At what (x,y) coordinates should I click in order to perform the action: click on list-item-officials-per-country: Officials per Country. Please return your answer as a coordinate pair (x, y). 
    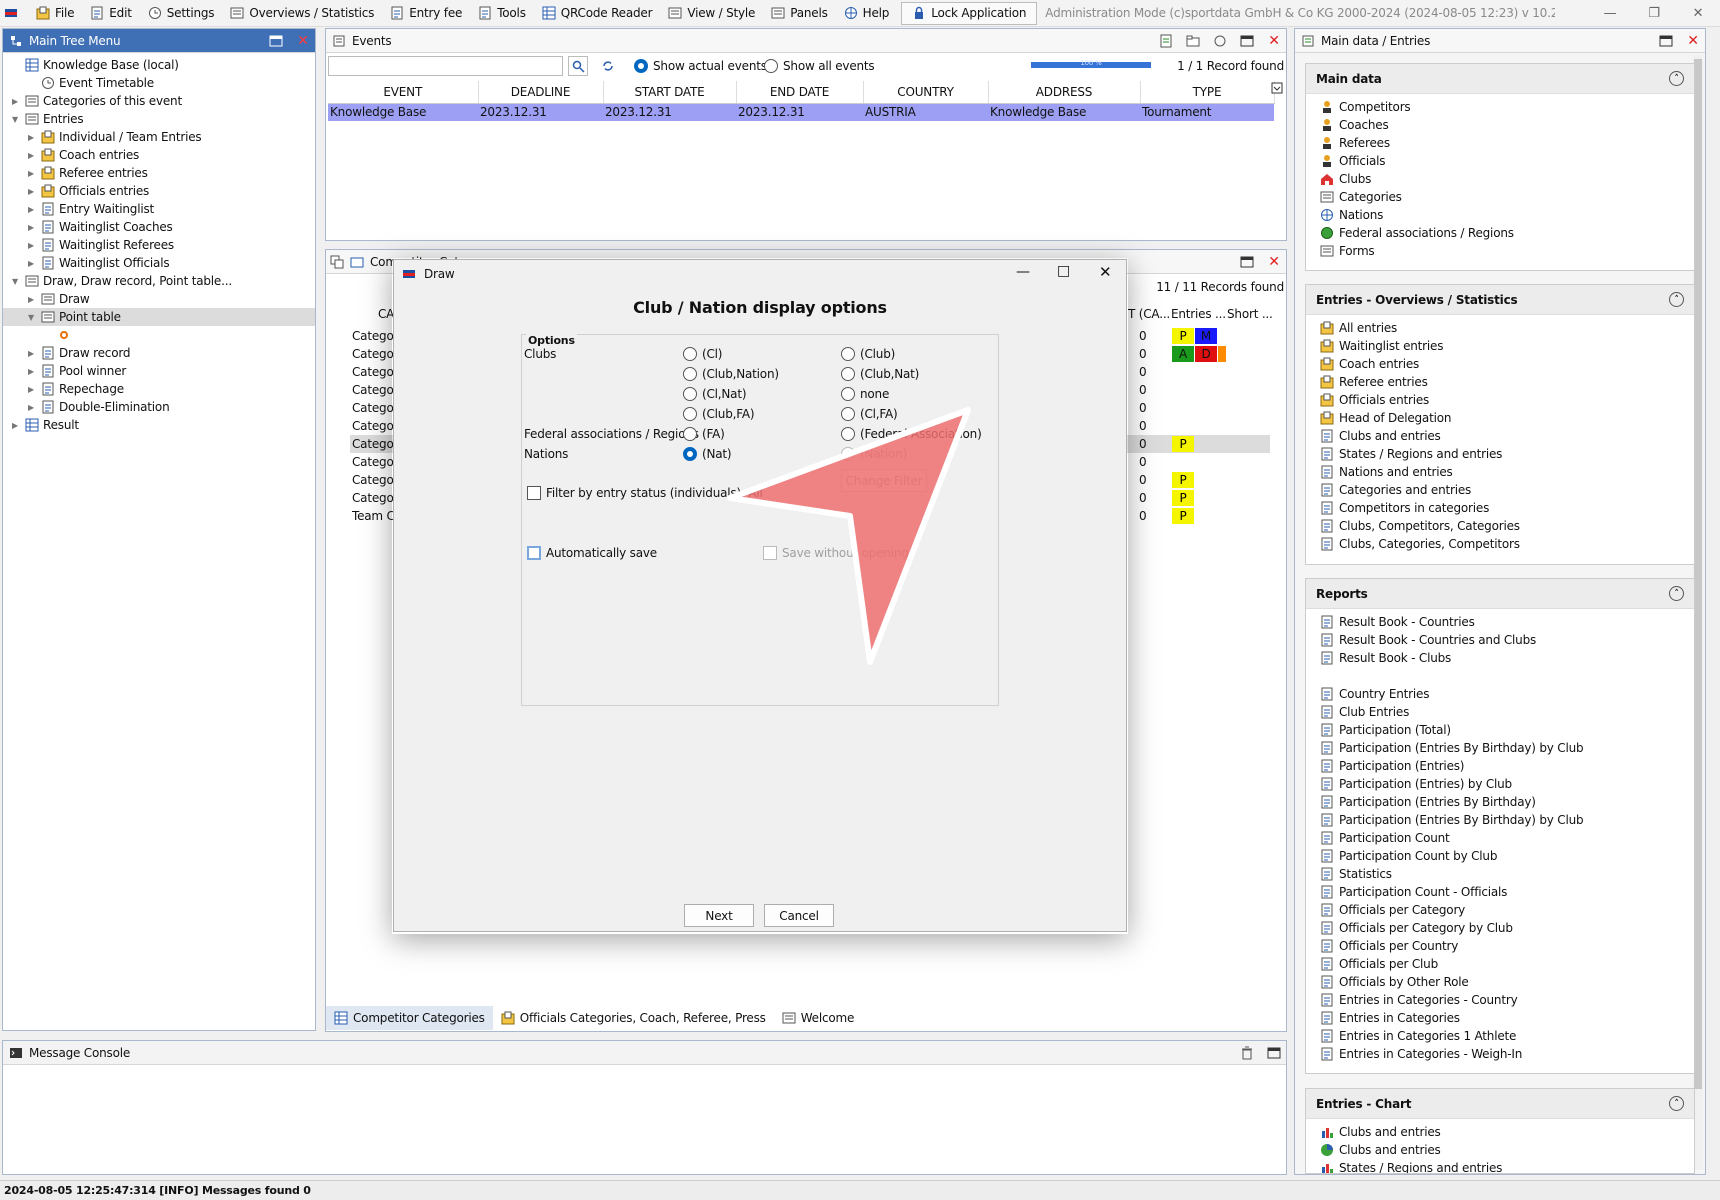
    Looking at the image, I should click on (1500, 946).